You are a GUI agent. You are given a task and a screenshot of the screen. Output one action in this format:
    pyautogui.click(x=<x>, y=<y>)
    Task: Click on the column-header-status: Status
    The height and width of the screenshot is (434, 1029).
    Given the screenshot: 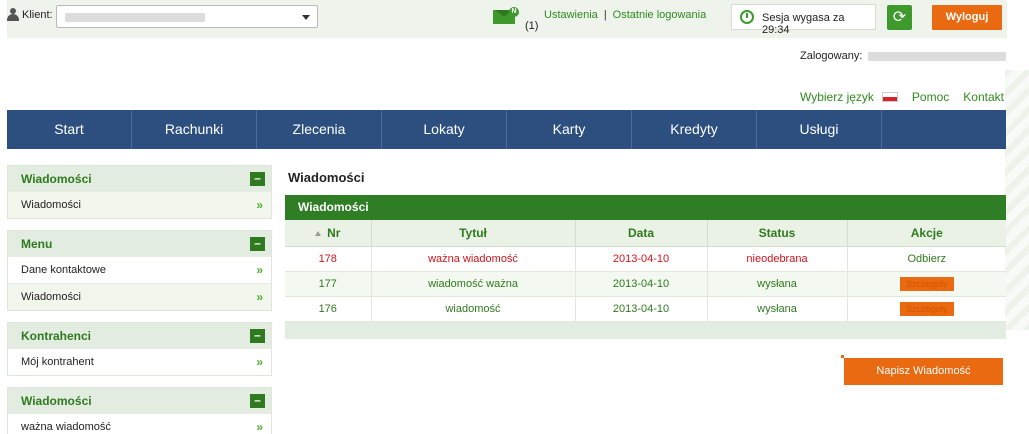 What is the action you would take?
    pyautogui.click(x=777, y=233)
    